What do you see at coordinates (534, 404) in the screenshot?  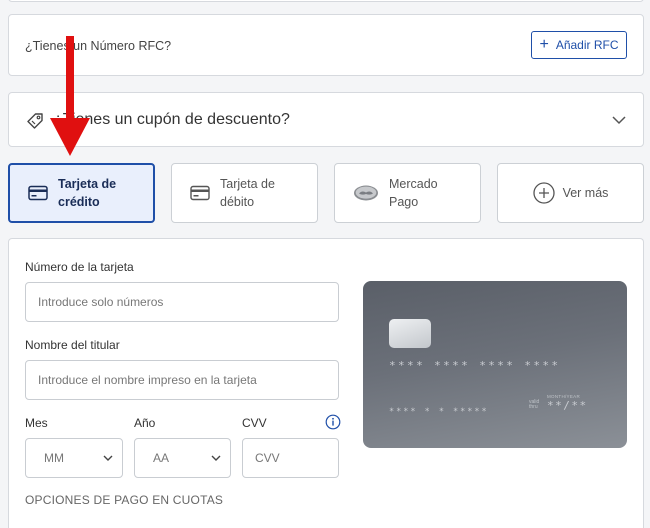 I see `card-preview-valid-thru: valid thru` at bounding box center [534, 404].